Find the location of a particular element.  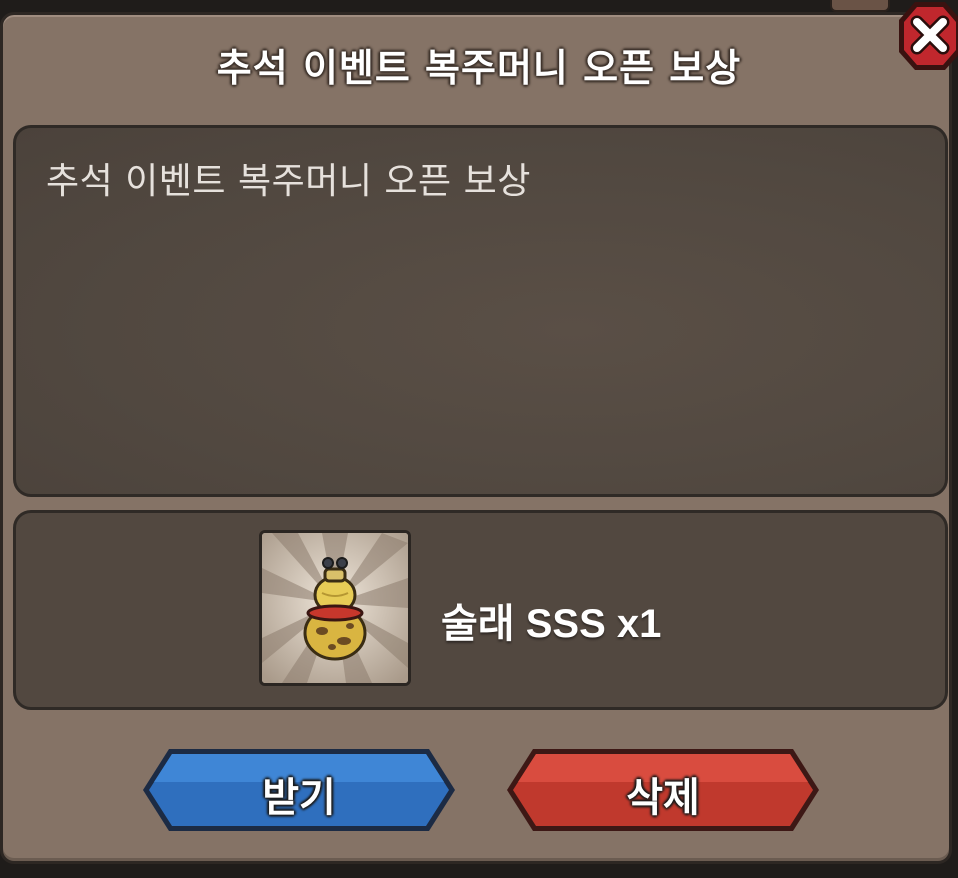

delete-button-label: 삭제 is located at coordinates (663, 798).